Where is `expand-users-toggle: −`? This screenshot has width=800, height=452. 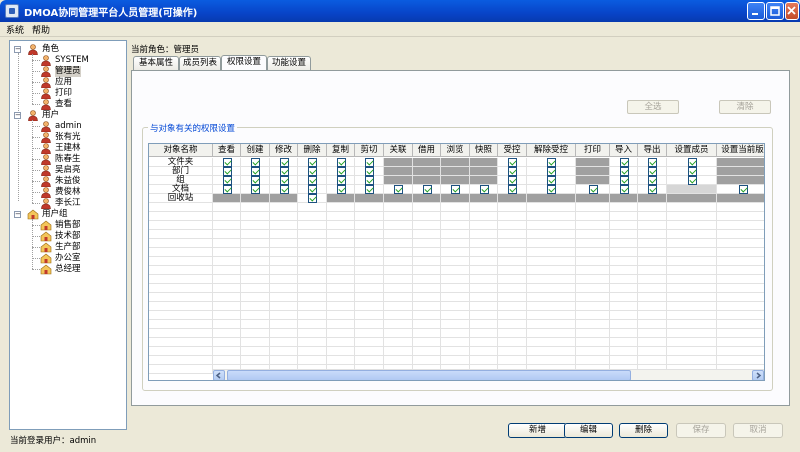
expand-users-toggle: − is located at coordinates (17, 115).